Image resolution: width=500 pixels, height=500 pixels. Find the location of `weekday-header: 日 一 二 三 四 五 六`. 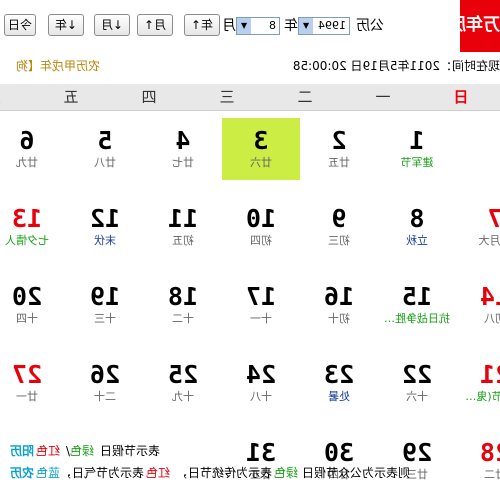

weekday-header: 日 一 二 三 四 五 六 is located at coordinates (250, 97).